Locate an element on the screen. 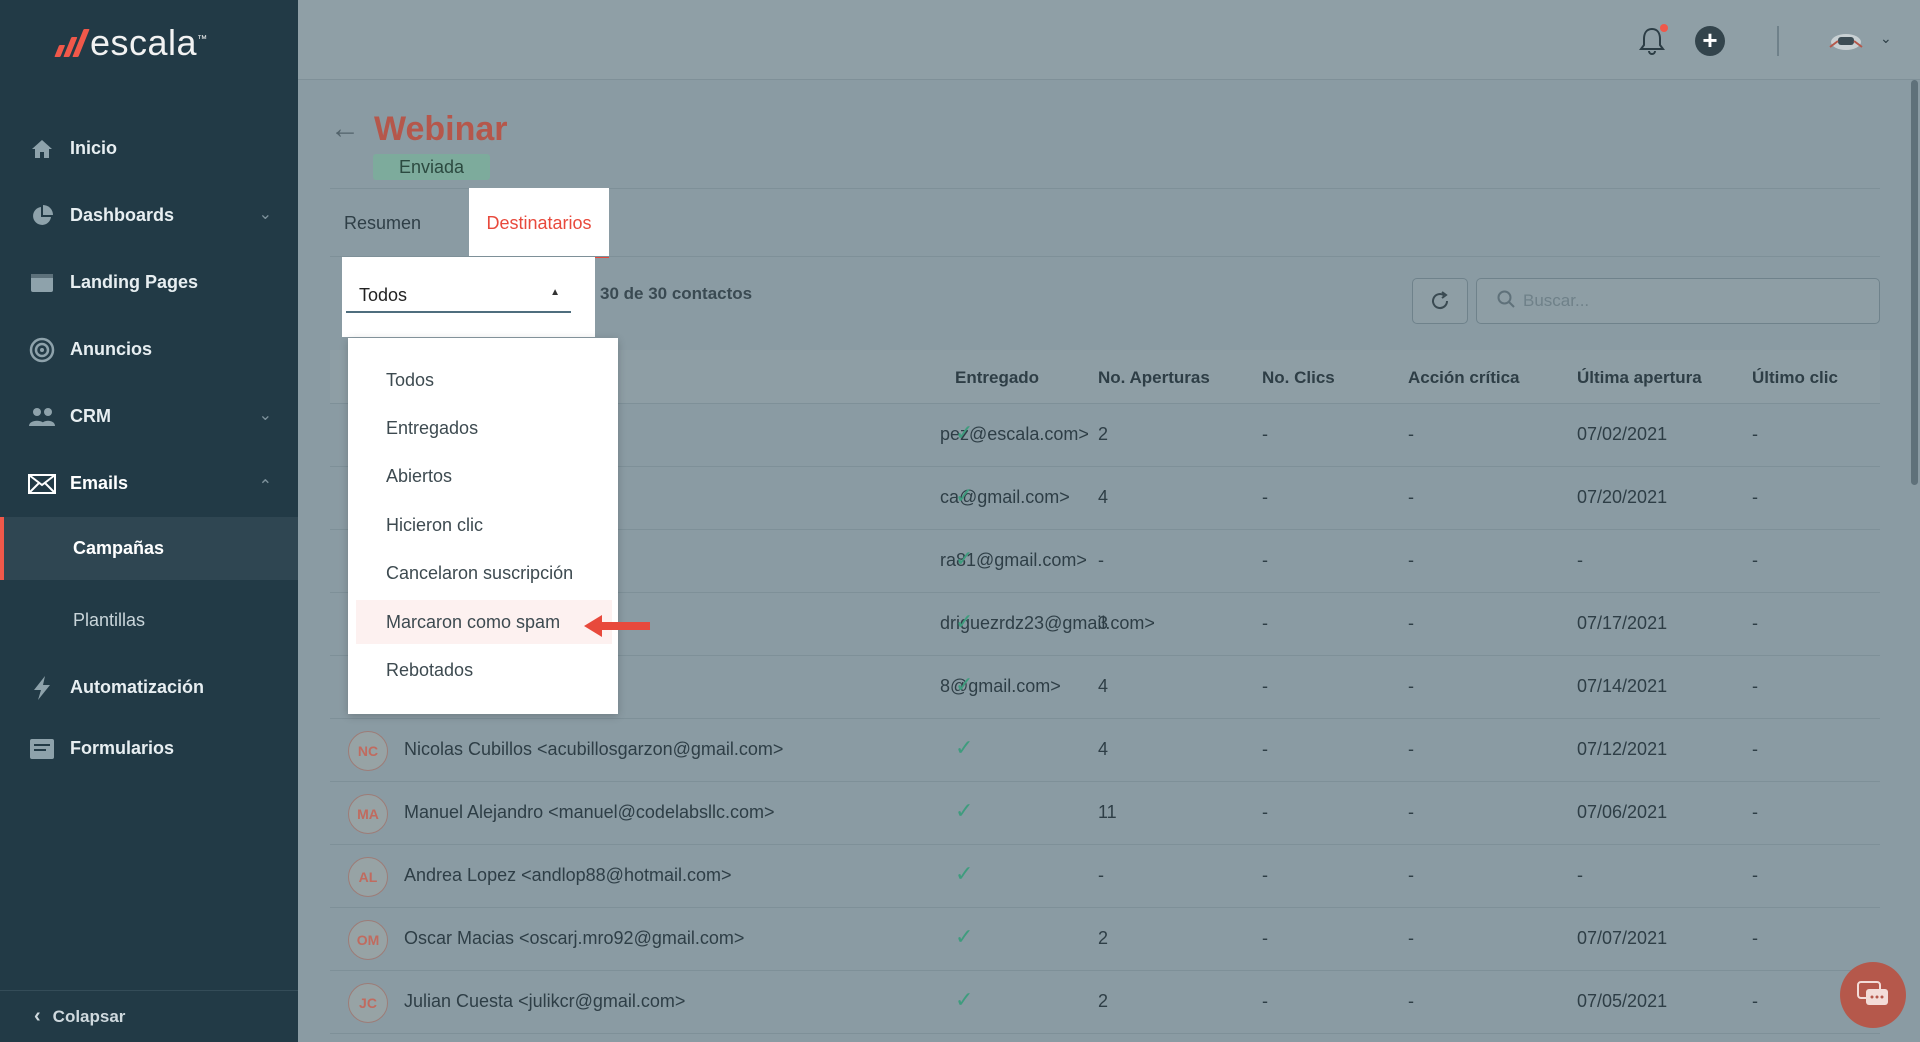  topbar: + ⌄ is located at coordinates (1109, 40).